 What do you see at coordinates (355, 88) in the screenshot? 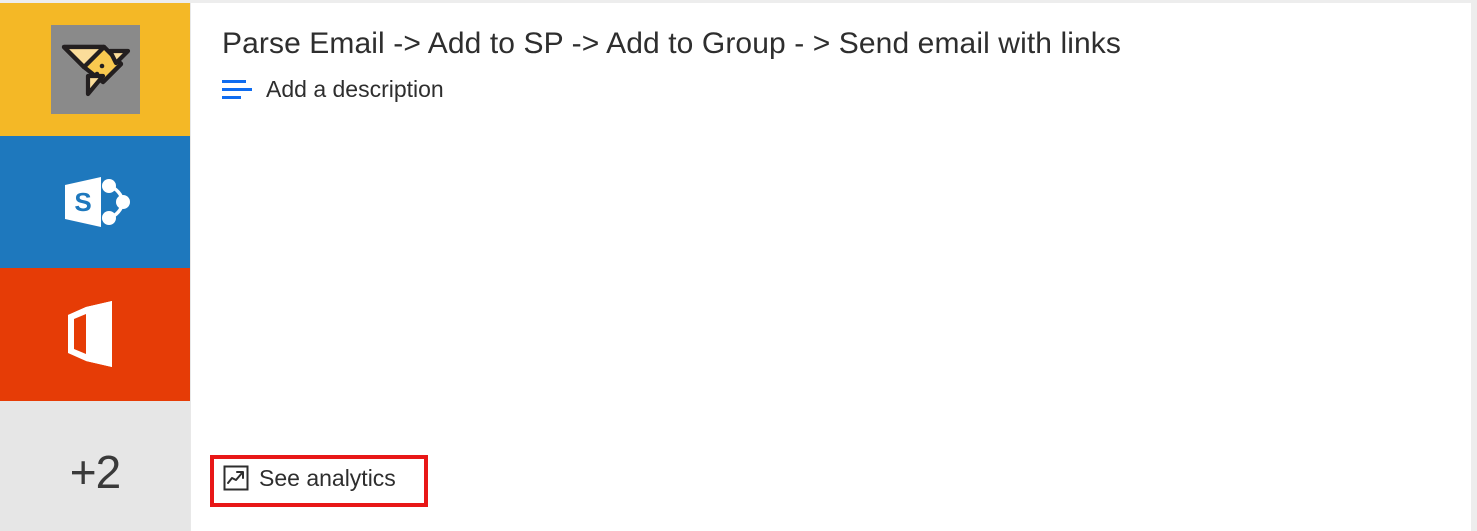
I see `add-description-label: Add a description` at bounding box center [355, 88].